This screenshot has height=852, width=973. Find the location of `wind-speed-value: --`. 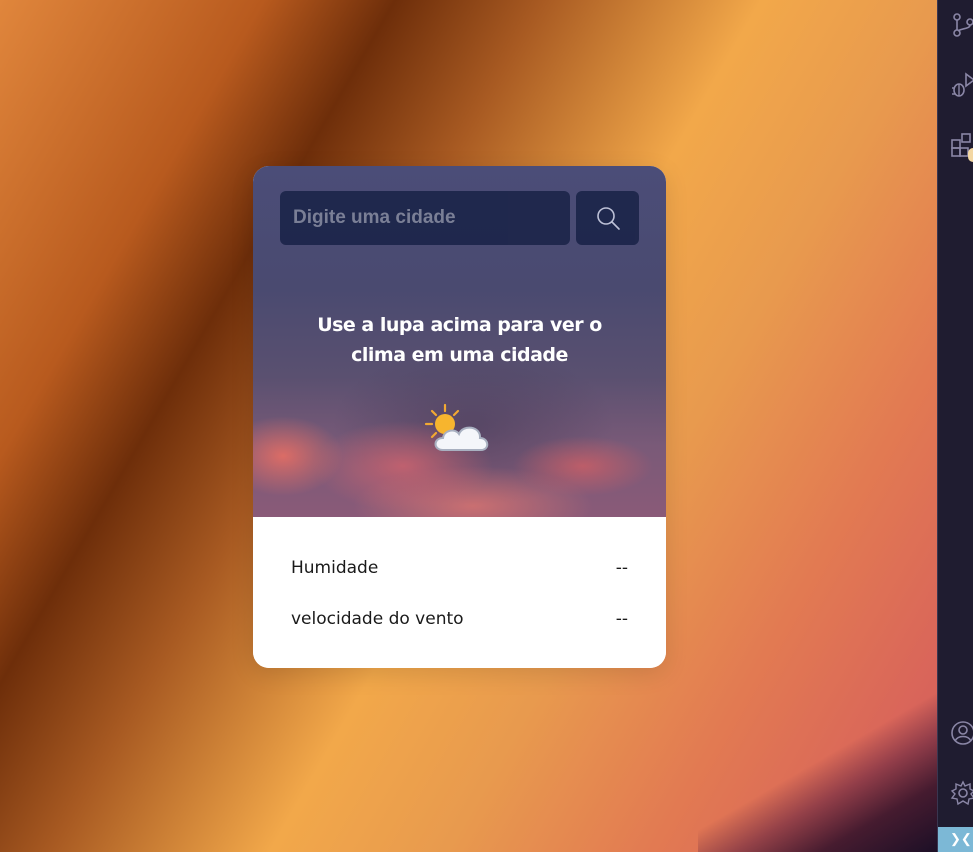

wind-speed-value: -- is located at coordinates (621, 619).